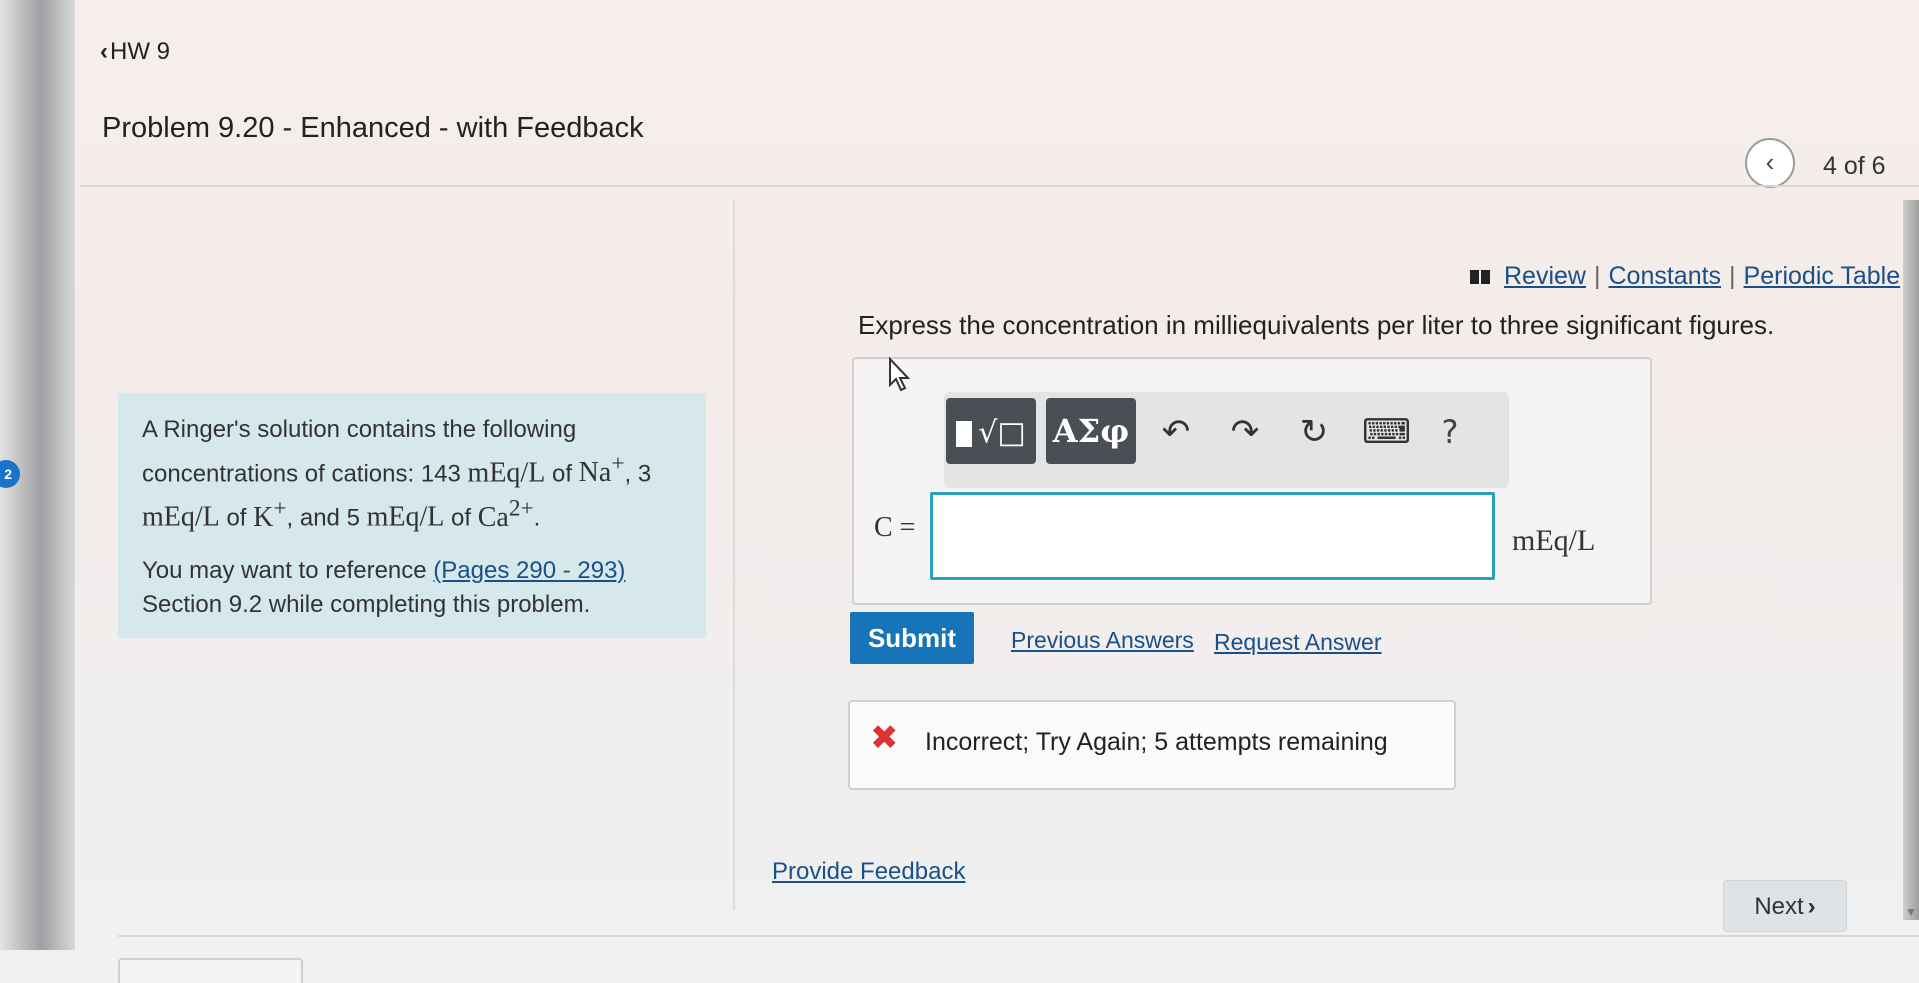 This screenshot has width=1919, height=983. Describe the element at coordinates (1102, 640) in the screenshot. I see `previous-answers-link: Previous Answers` at that location.